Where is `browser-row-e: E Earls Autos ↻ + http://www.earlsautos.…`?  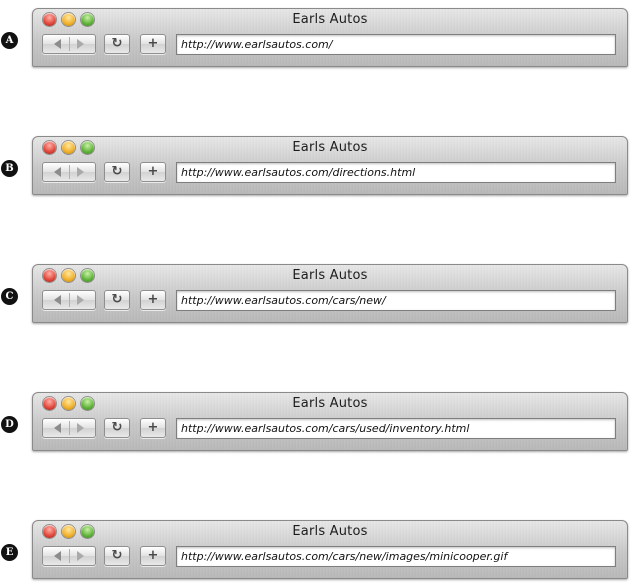
browser-row-e: E Earls Autos ↻ + http://www.earlsautos.… is located at coordinates (319, 552).